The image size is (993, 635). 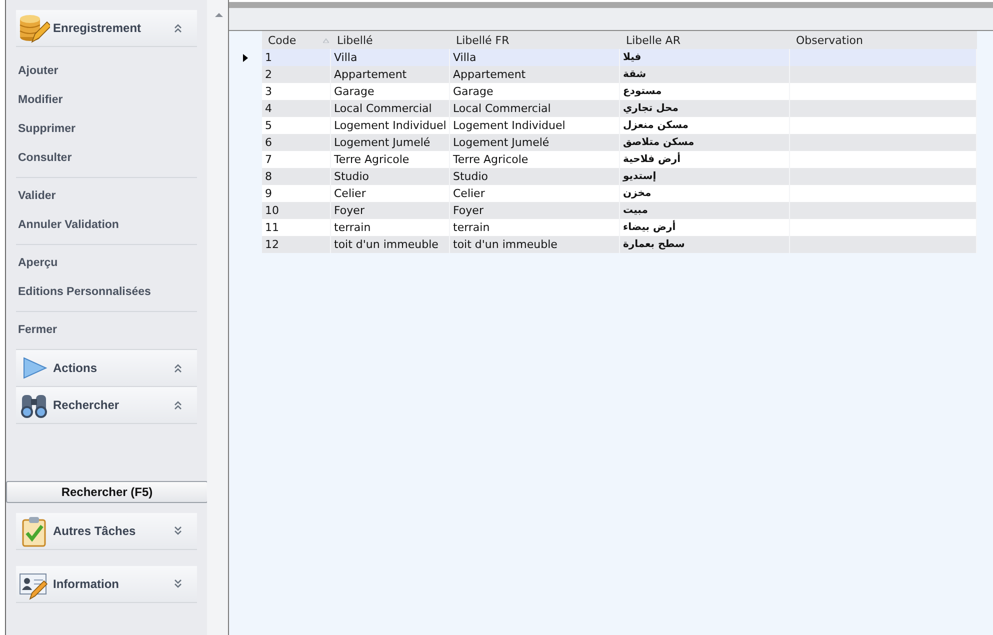 I want to click on group-header: Information, so click(x=106, y=584).